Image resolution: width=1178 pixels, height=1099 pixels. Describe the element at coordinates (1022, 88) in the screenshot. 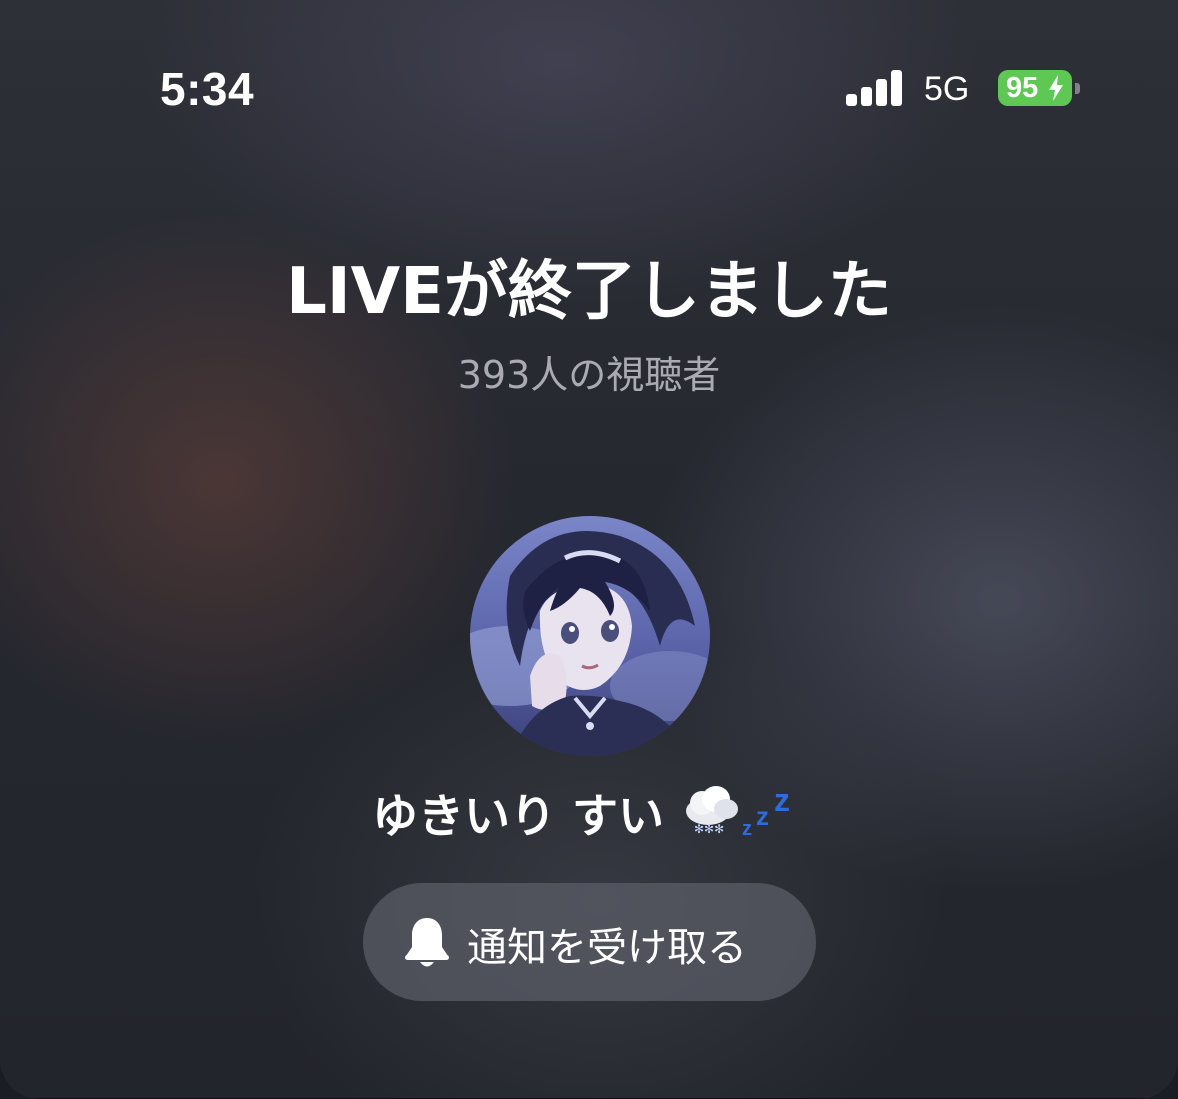

I see `battery-level: 95` at that location.